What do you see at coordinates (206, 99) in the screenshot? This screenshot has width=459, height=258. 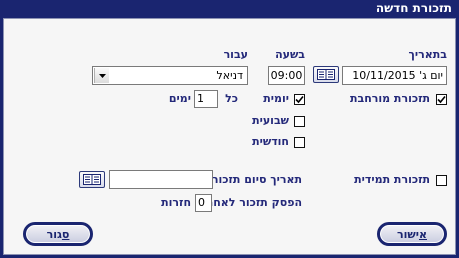 I see `every-days-field: 1` at bounding box center [206, 99].